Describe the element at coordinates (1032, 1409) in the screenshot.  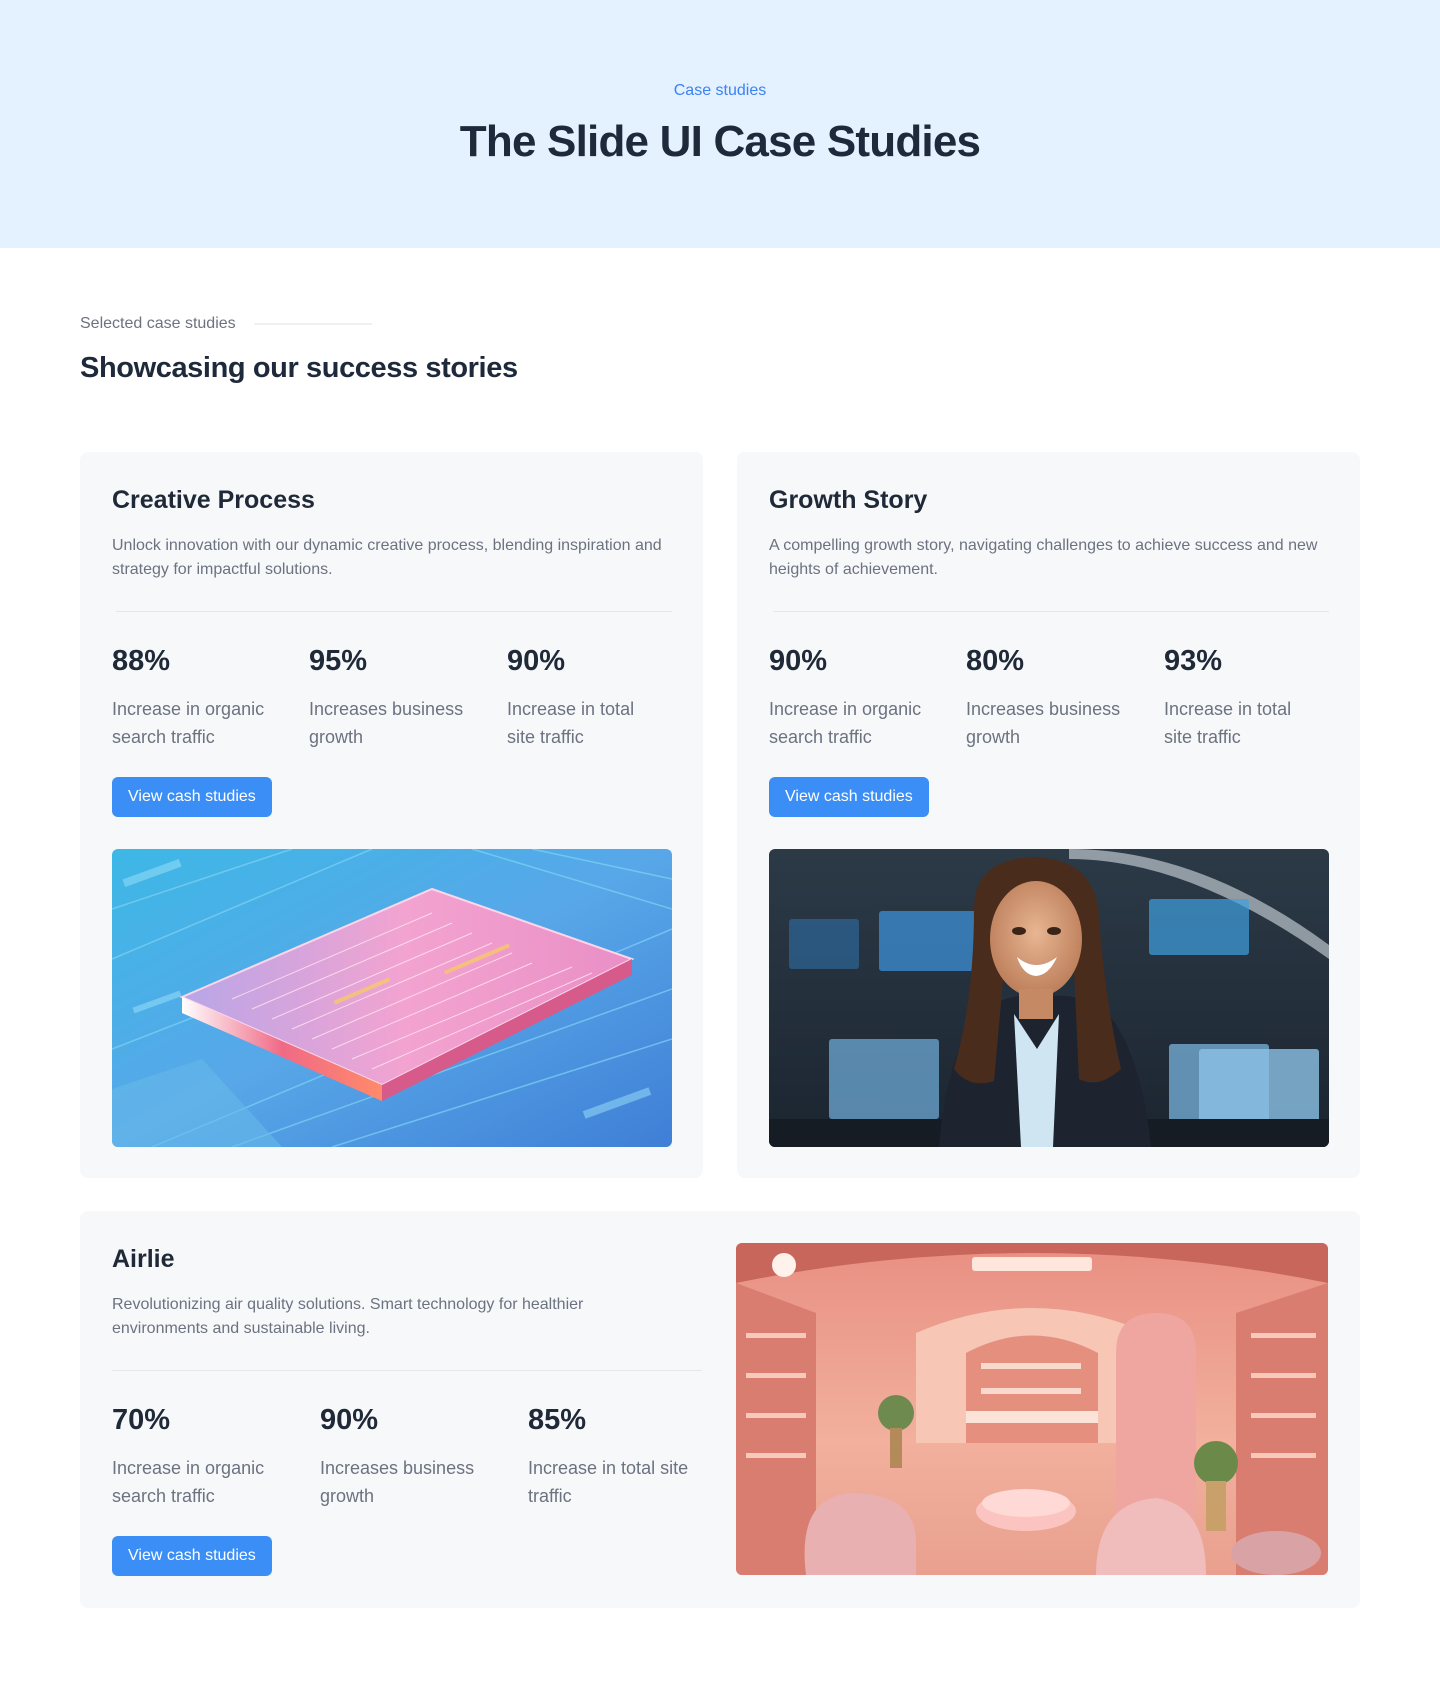
I see `boutique-interior-image` at that location.